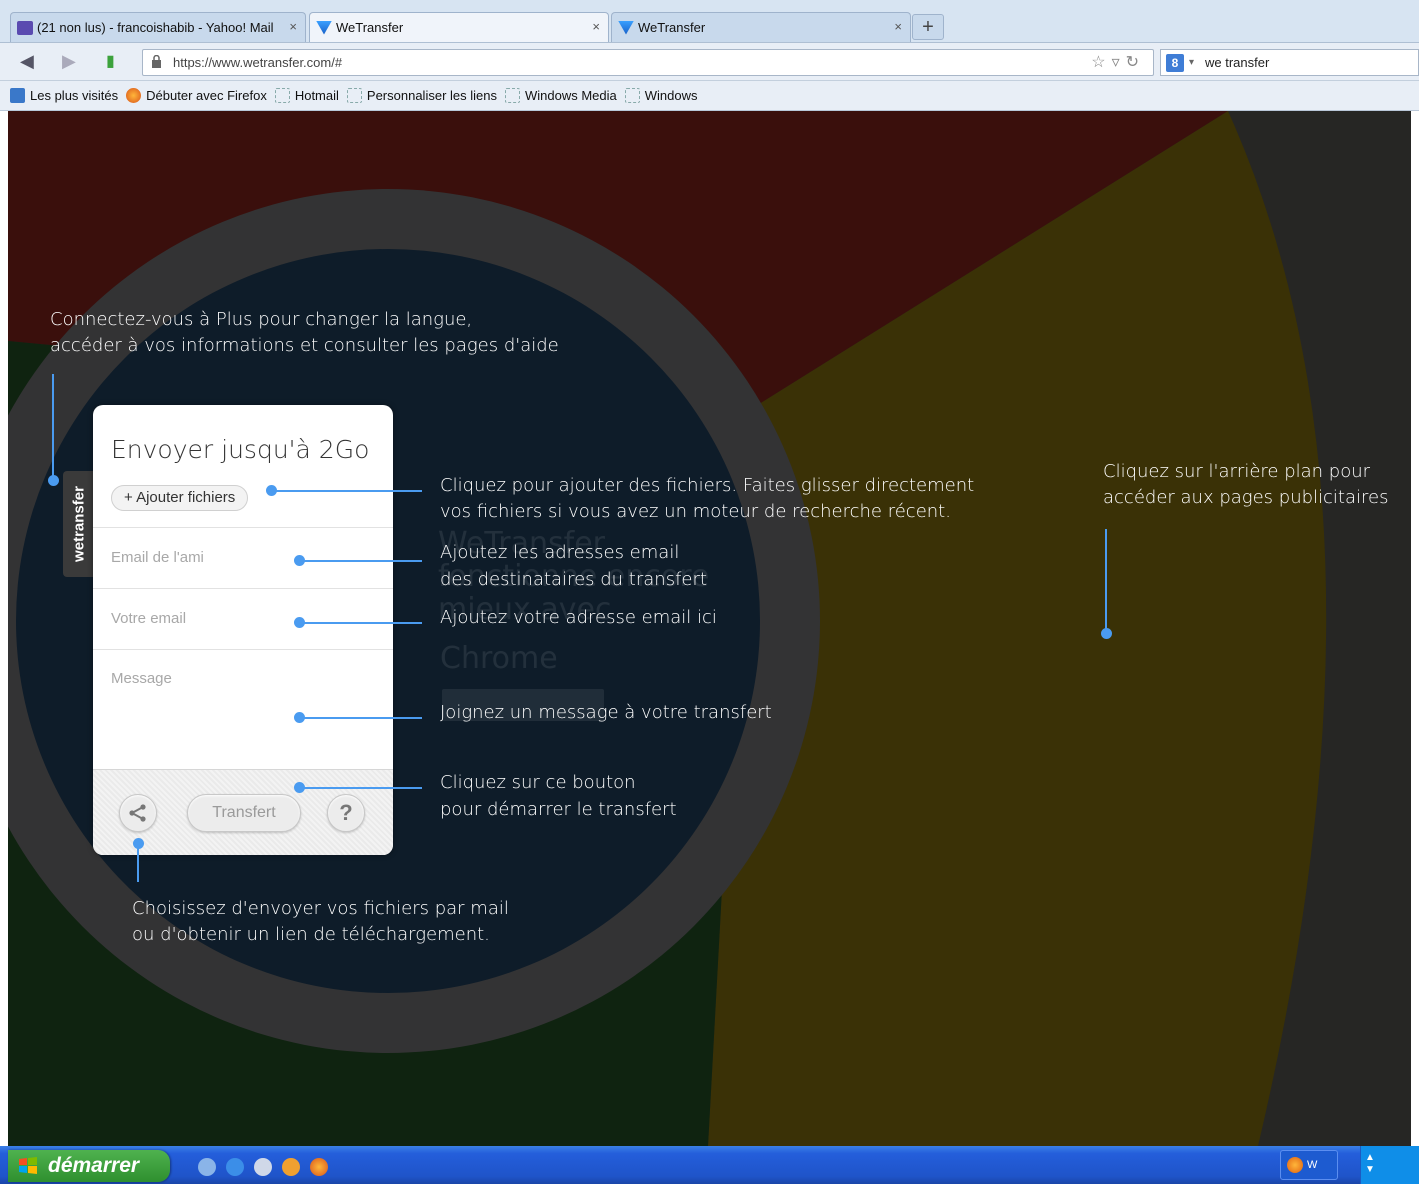 This screenshot has width=1419, height=1184. Describe the element at coordinates (606, 712) in the screenshot. I see `annotation-message: Joignez un message à votre transfert` at that location.